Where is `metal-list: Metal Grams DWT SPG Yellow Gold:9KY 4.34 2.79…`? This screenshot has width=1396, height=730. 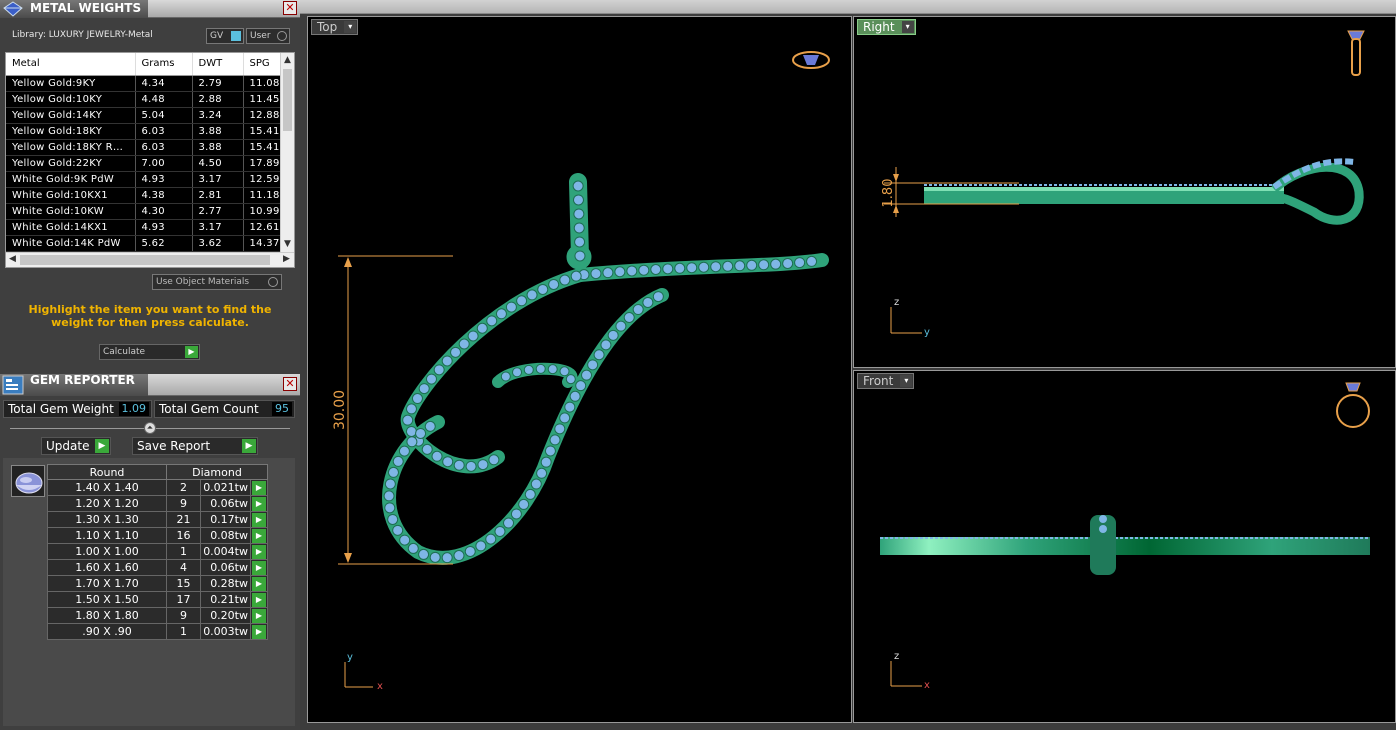 metal-list: Metal Grams DWT SPG Yellow Gold:9KY 4.34 2.79… is located at coordinates (150, 160).